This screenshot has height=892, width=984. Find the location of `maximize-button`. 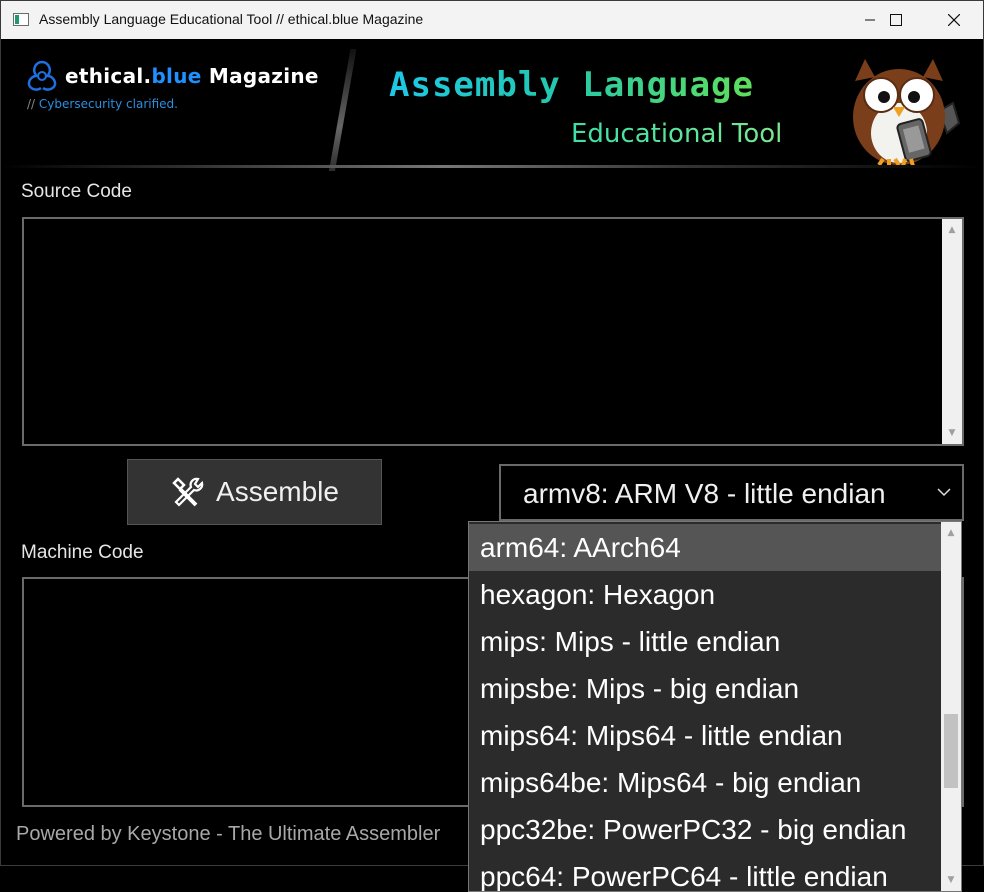

maximize-button is located at coordinates (896, 20).